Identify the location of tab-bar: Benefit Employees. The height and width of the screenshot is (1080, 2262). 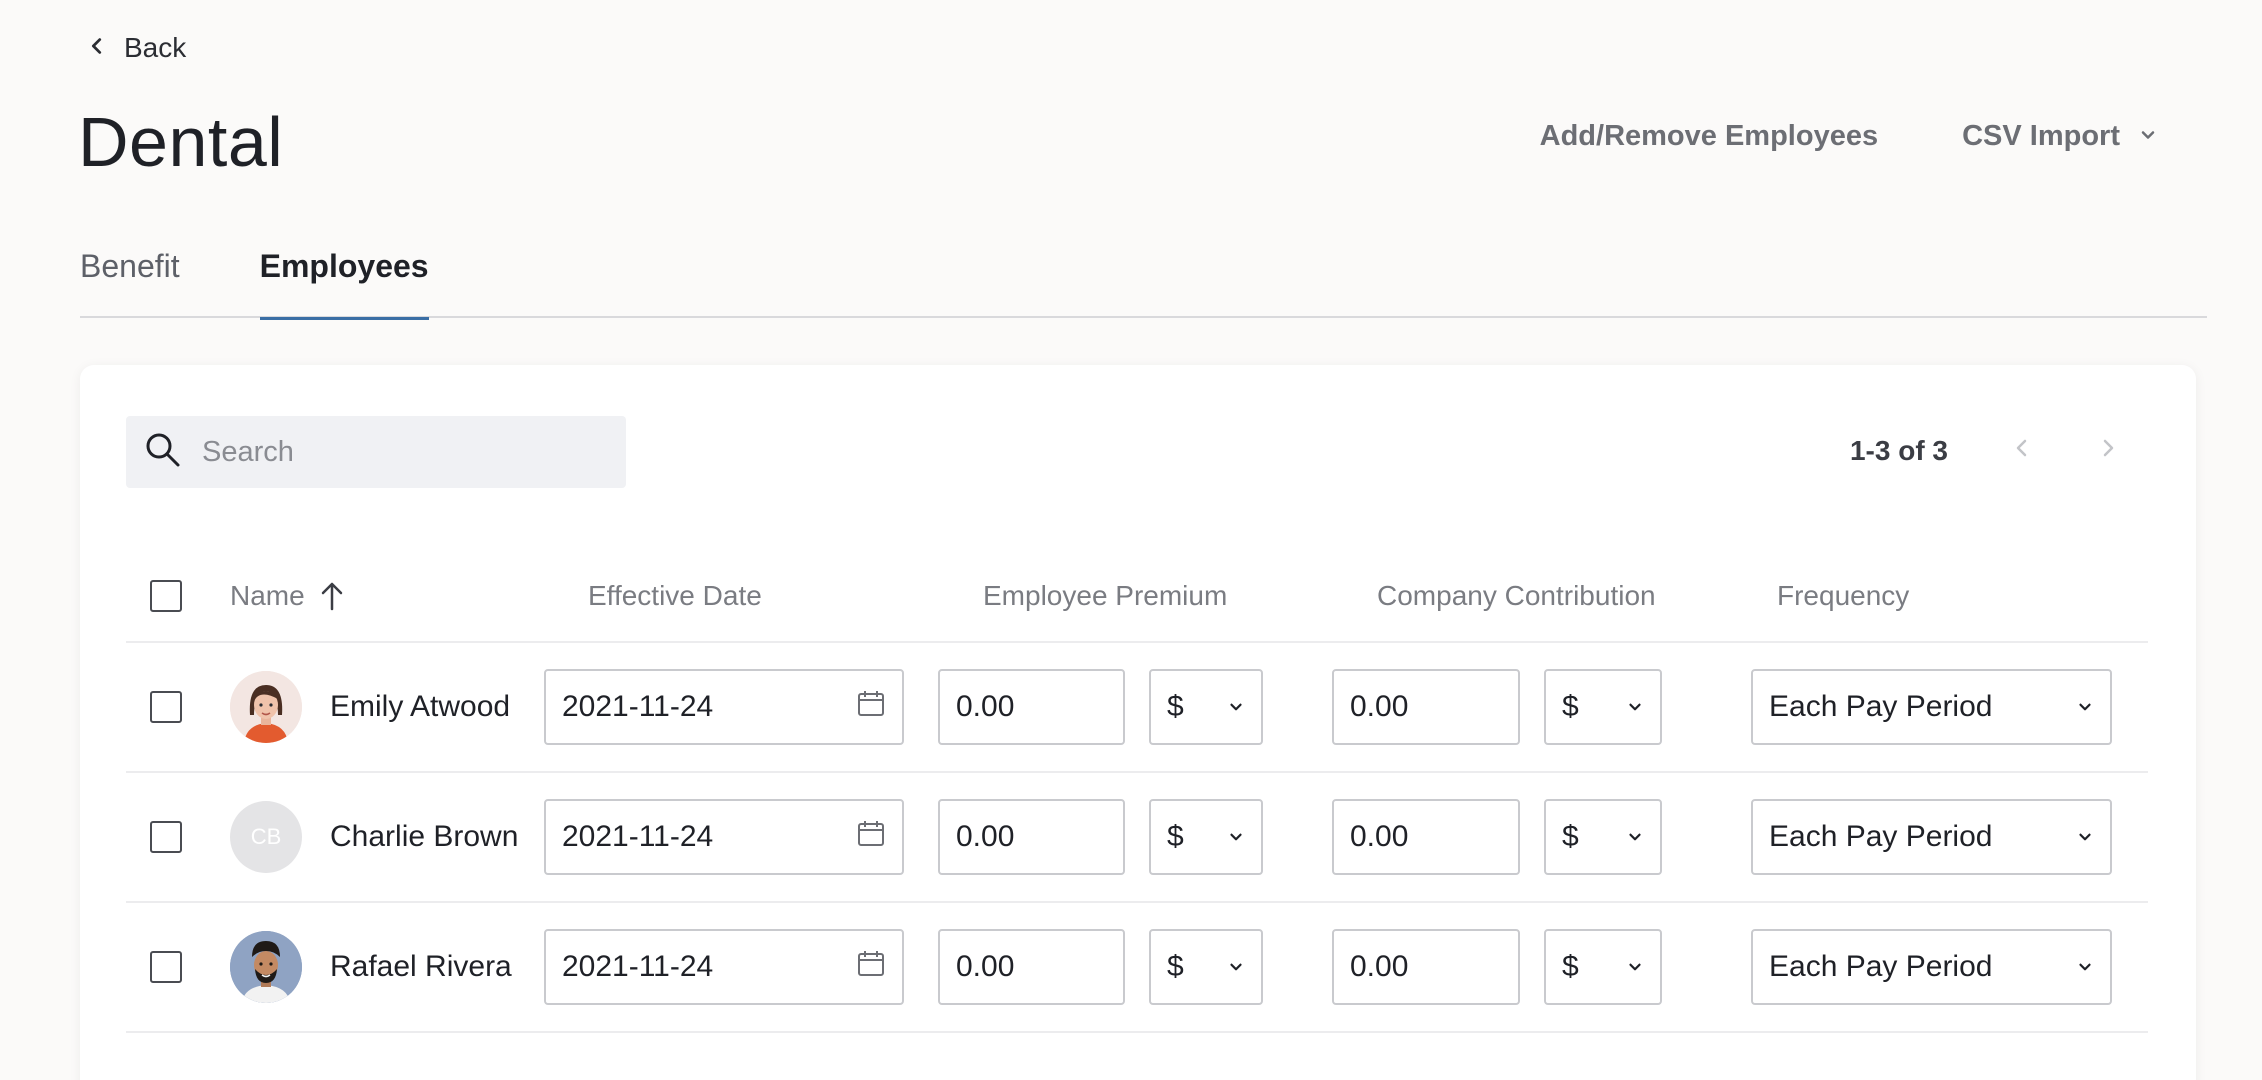
(1143, 280).